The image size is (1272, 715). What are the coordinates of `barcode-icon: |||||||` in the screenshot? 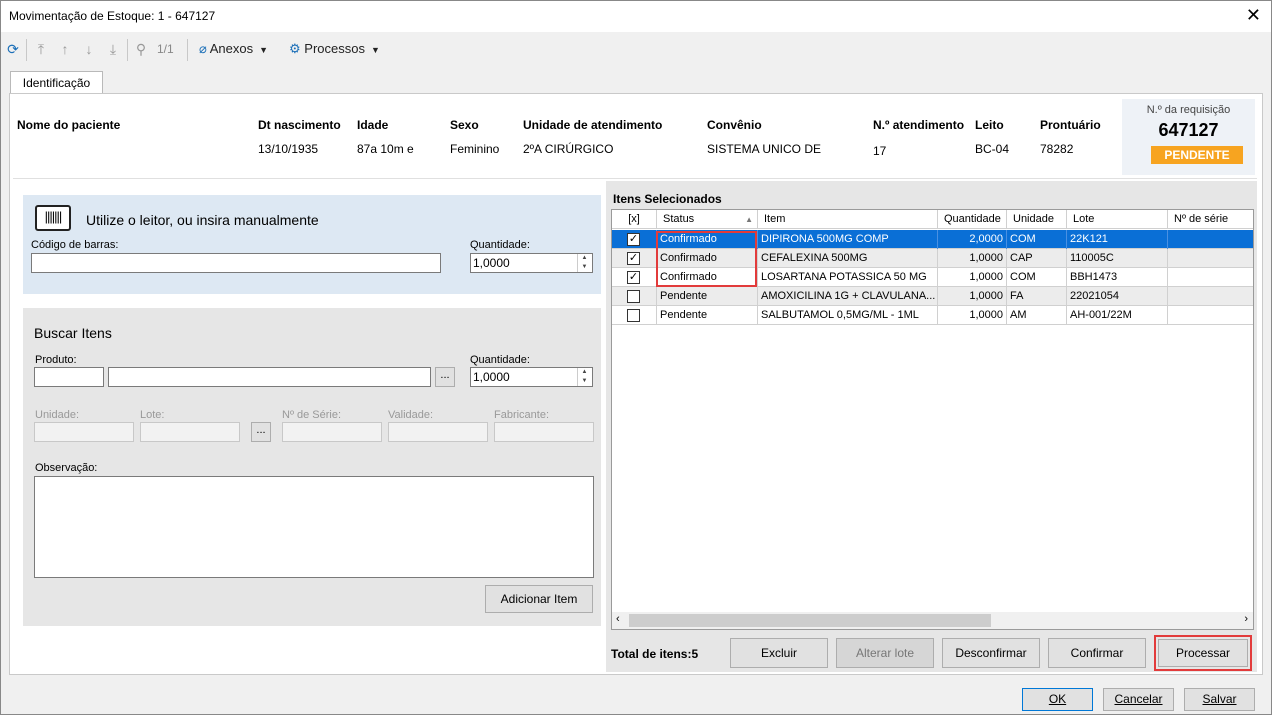 It's located at (53, 218).